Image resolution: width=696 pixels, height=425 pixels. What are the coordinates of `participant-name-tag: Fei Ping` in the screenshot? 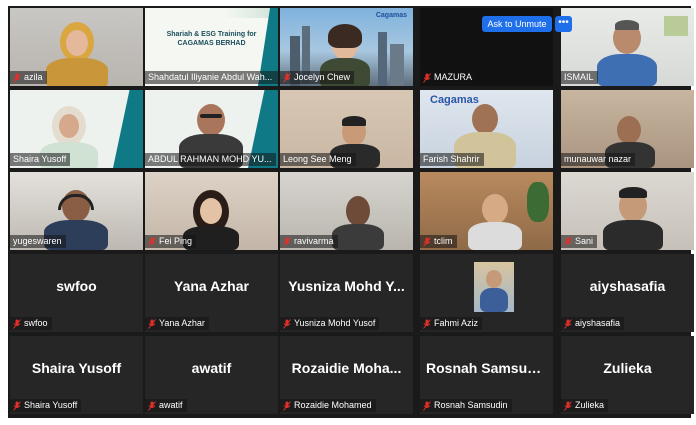 It's located at (171, 241).